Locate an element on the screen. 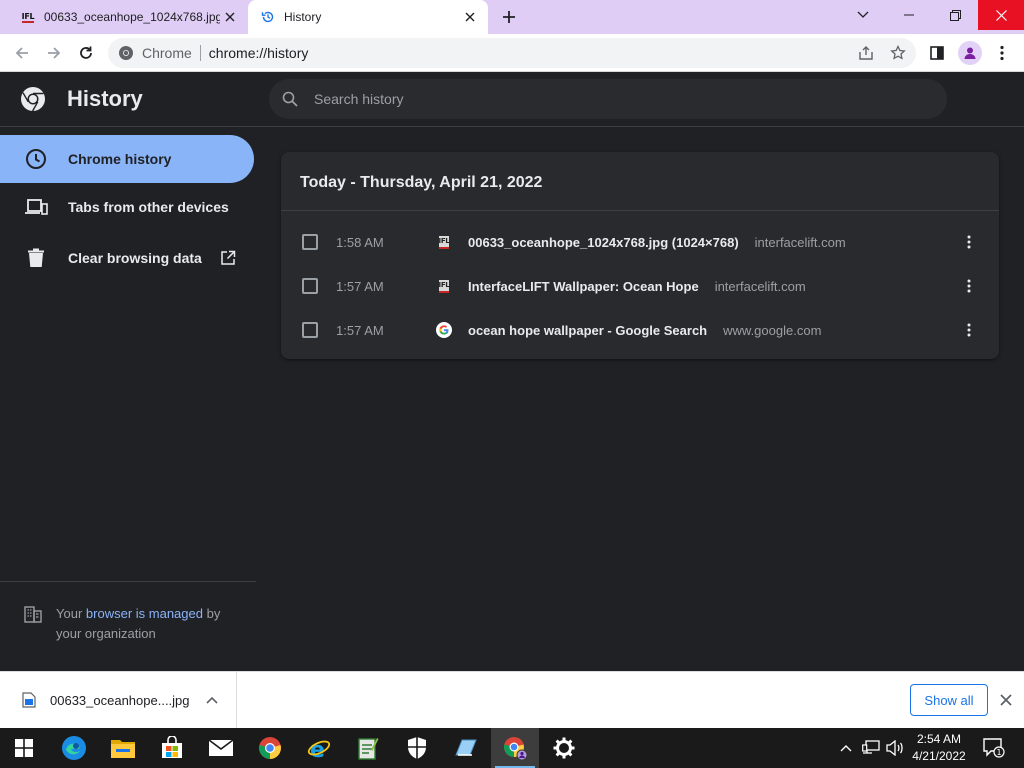  mail-icon is located at coordinates (221, 748).